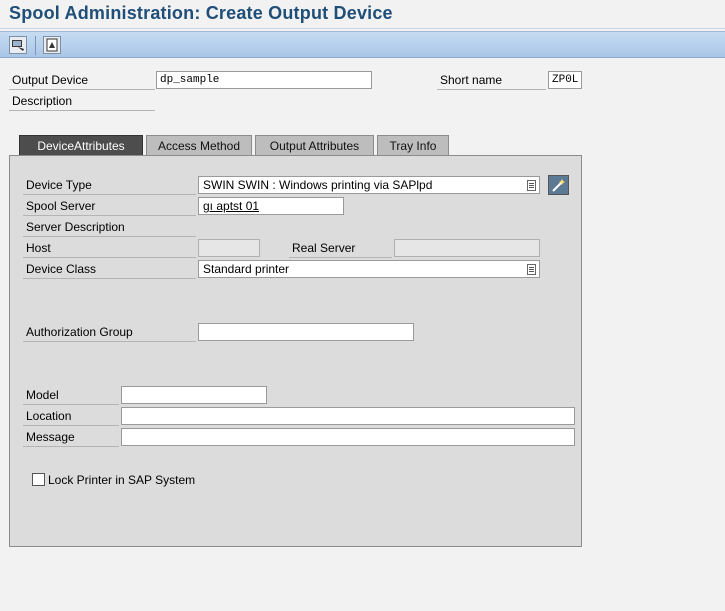 The width and height of the screenshot is (725, 611). What do you see at coordinates (71, 438) in the screenshot?
I see `message-label: Message` at bounding box center [71, 438].